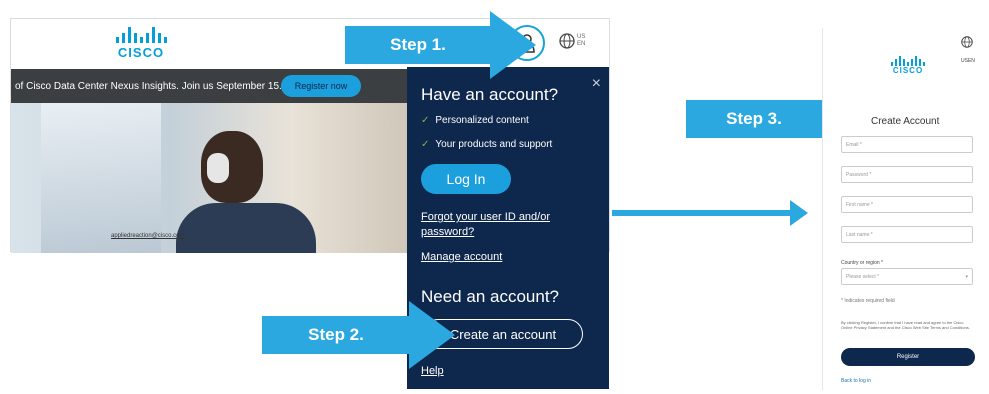 The width and height of the screenshot is (989, 394). Describe the element at coordinates (432, 335) in the screenshot. I see `step-2-arrowhead` at that location.